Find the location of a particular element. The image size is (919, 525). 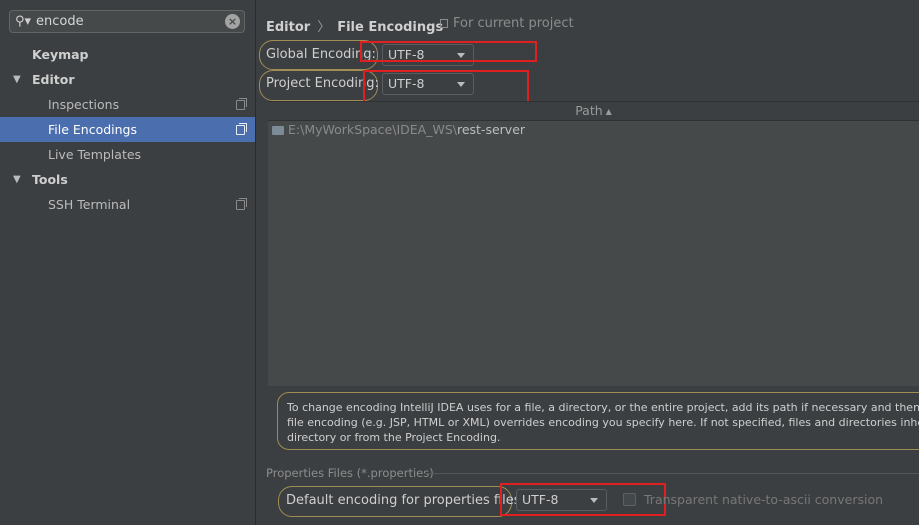

table-row: E:\MyWorkSpace\IDEA_WS\rest-server is located at coordinates (593, 130).